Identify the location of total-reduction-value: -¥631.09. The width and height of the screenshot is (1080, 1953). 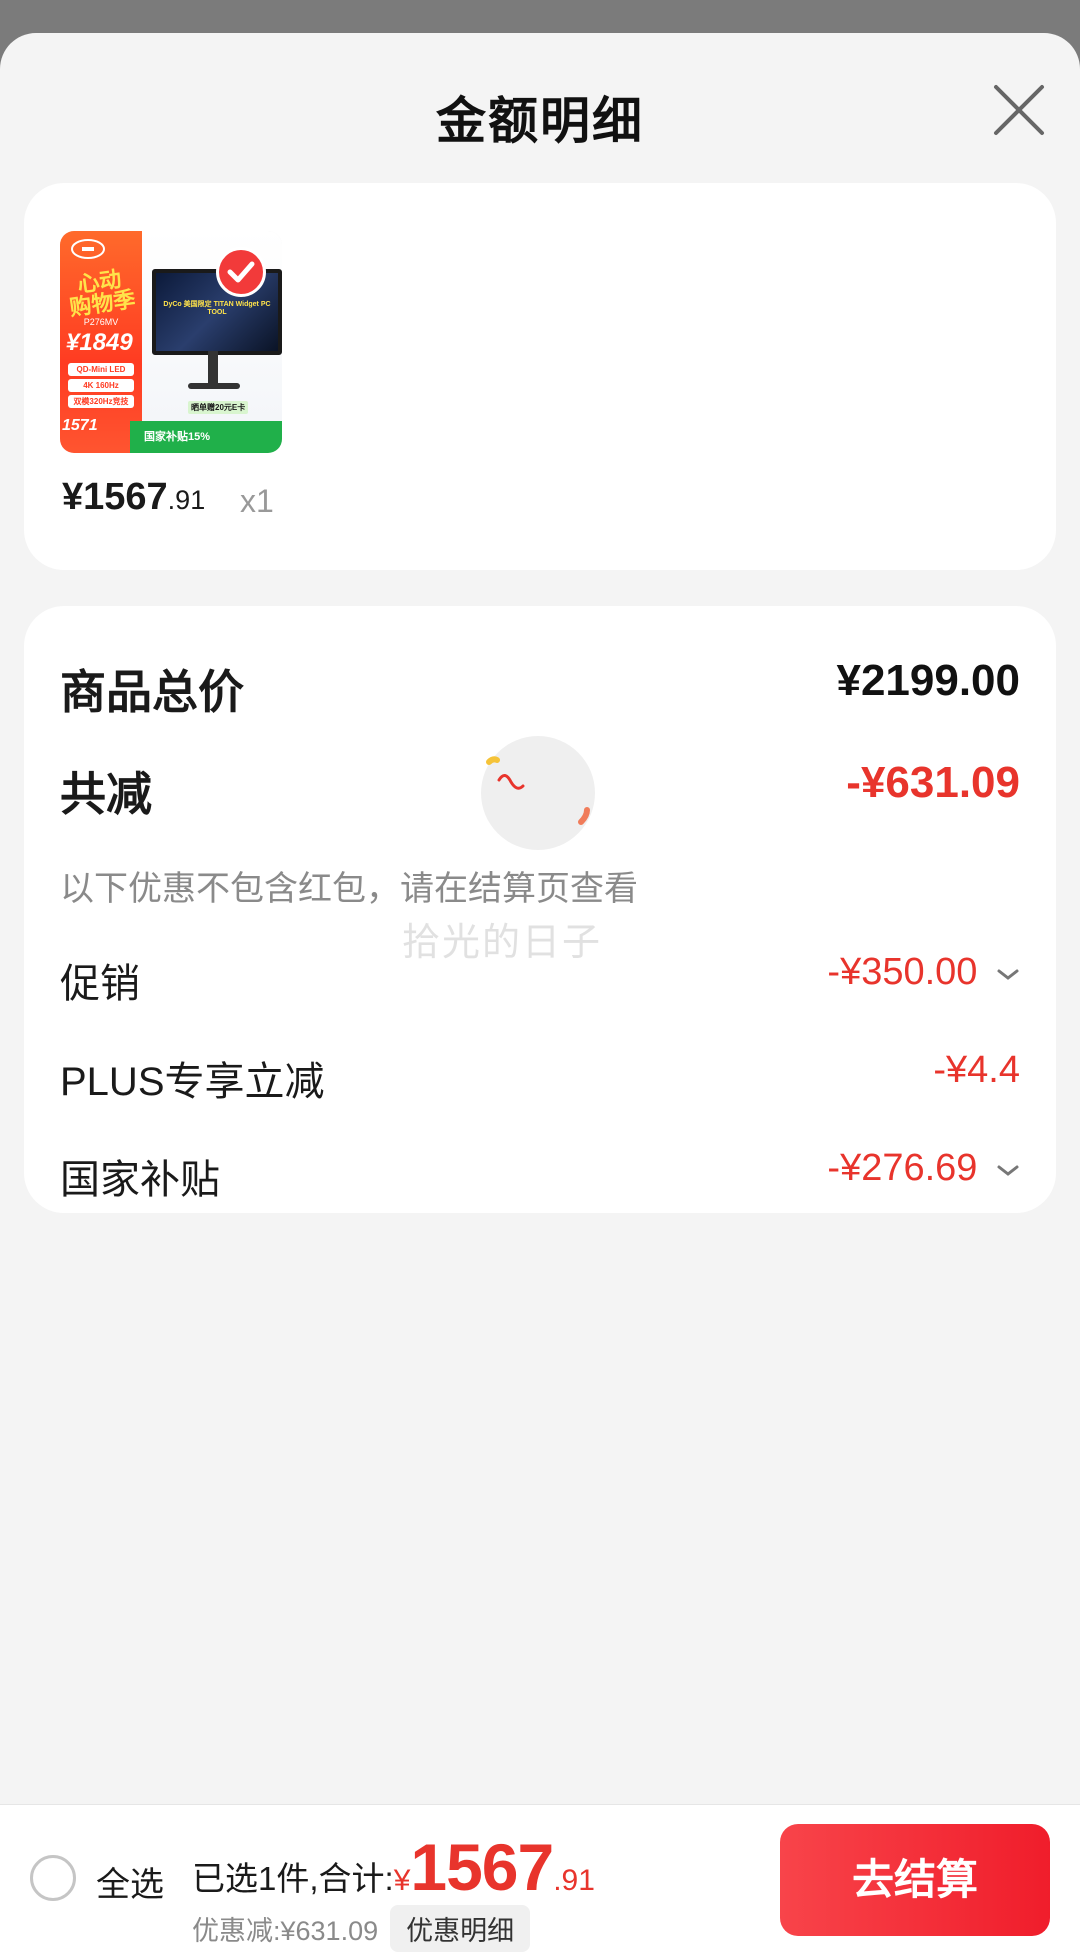
(933, 782).